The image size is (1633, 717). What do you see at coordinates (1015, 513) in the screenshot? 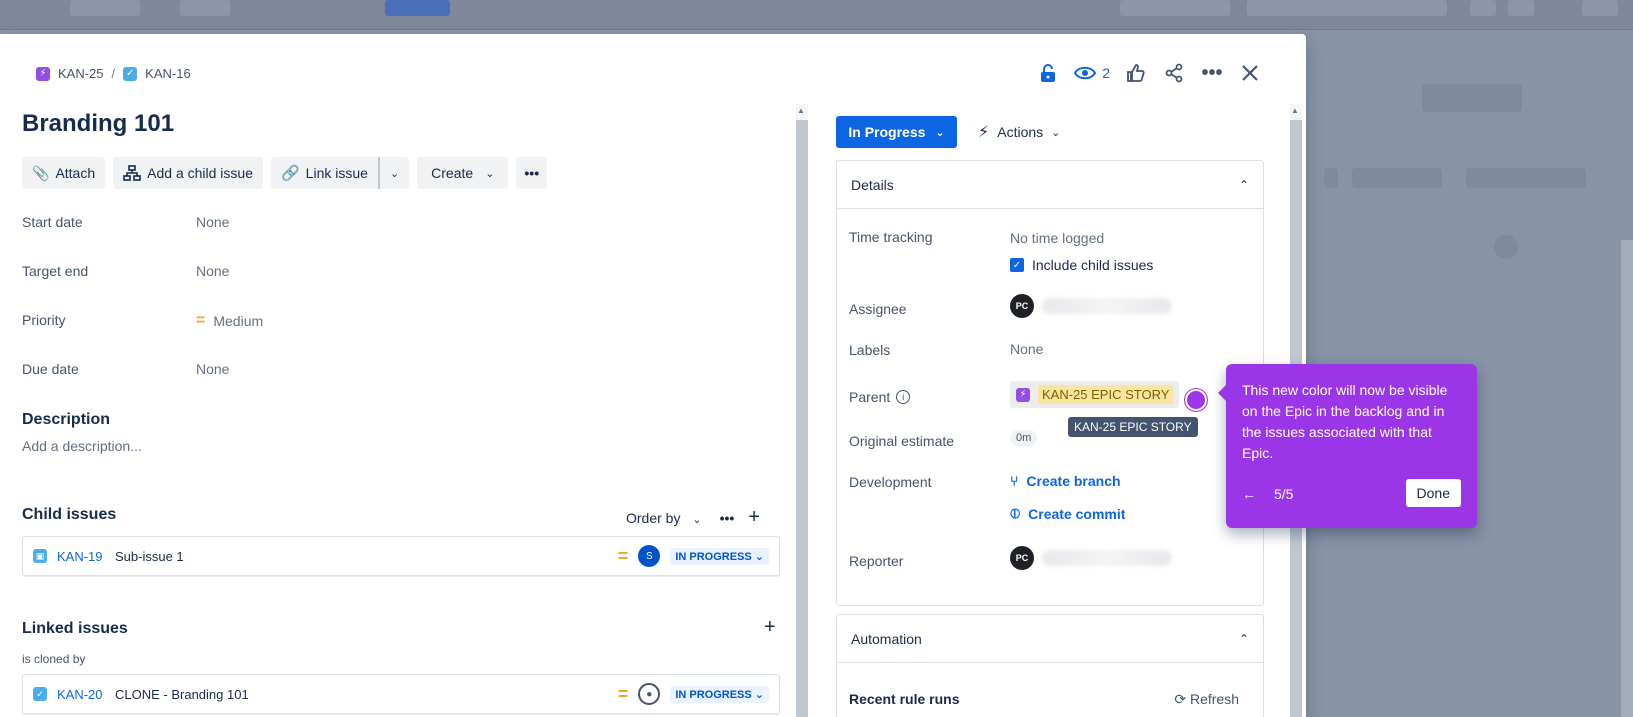
I see `commit-icon: ⦶` at bounding box center [1015, 513].